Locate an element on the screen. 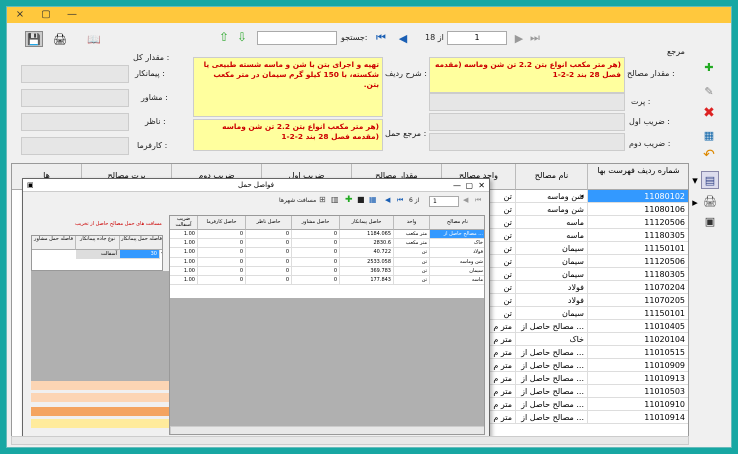  dialog-cell-name: خاک is located at coordinates (457, 244).